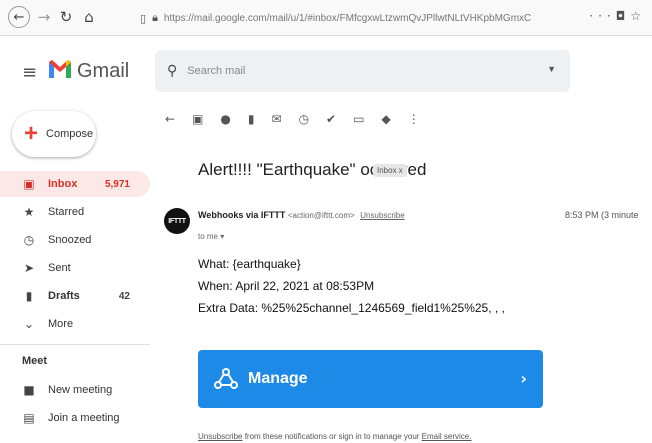 Image resolution: width=652 pixels, height=443 pixels. Describe the element at coordinates (286, 286) in the screenshot. I see `body-when: When: April 22, 2021 at 08:53PM` at that location.